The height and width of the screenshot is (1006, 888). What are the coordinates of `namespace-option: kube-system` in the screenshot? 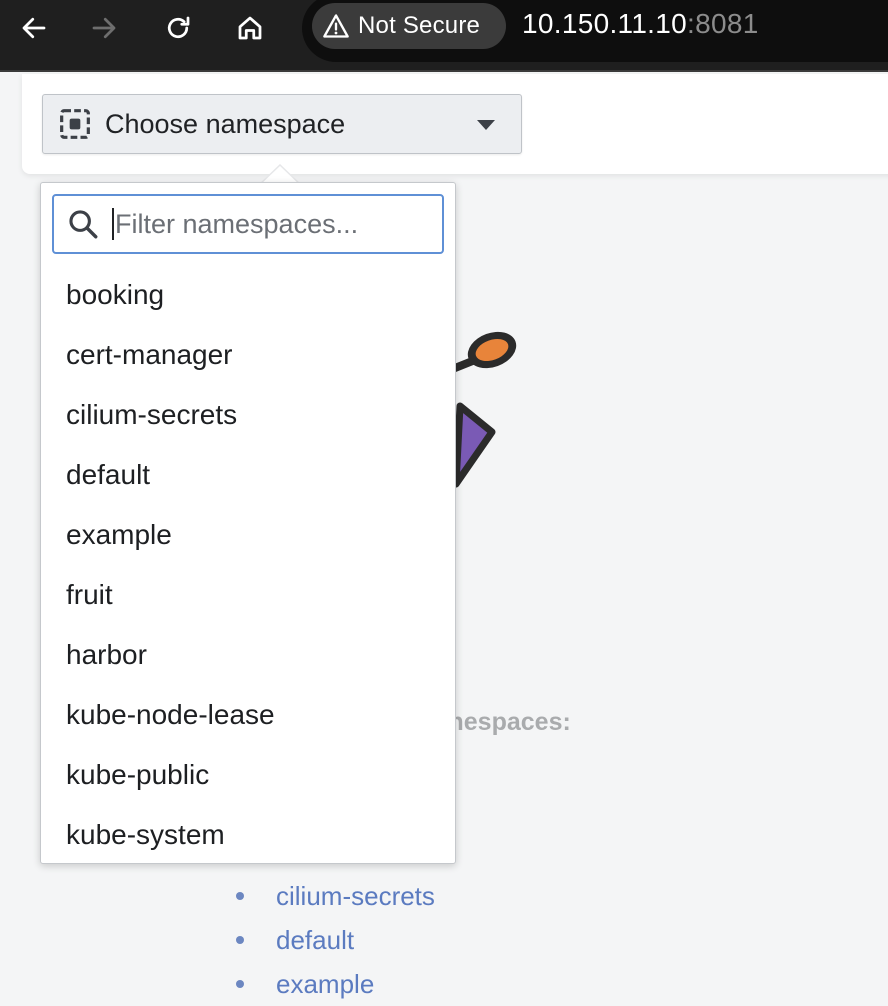 It's located at (248, 835).